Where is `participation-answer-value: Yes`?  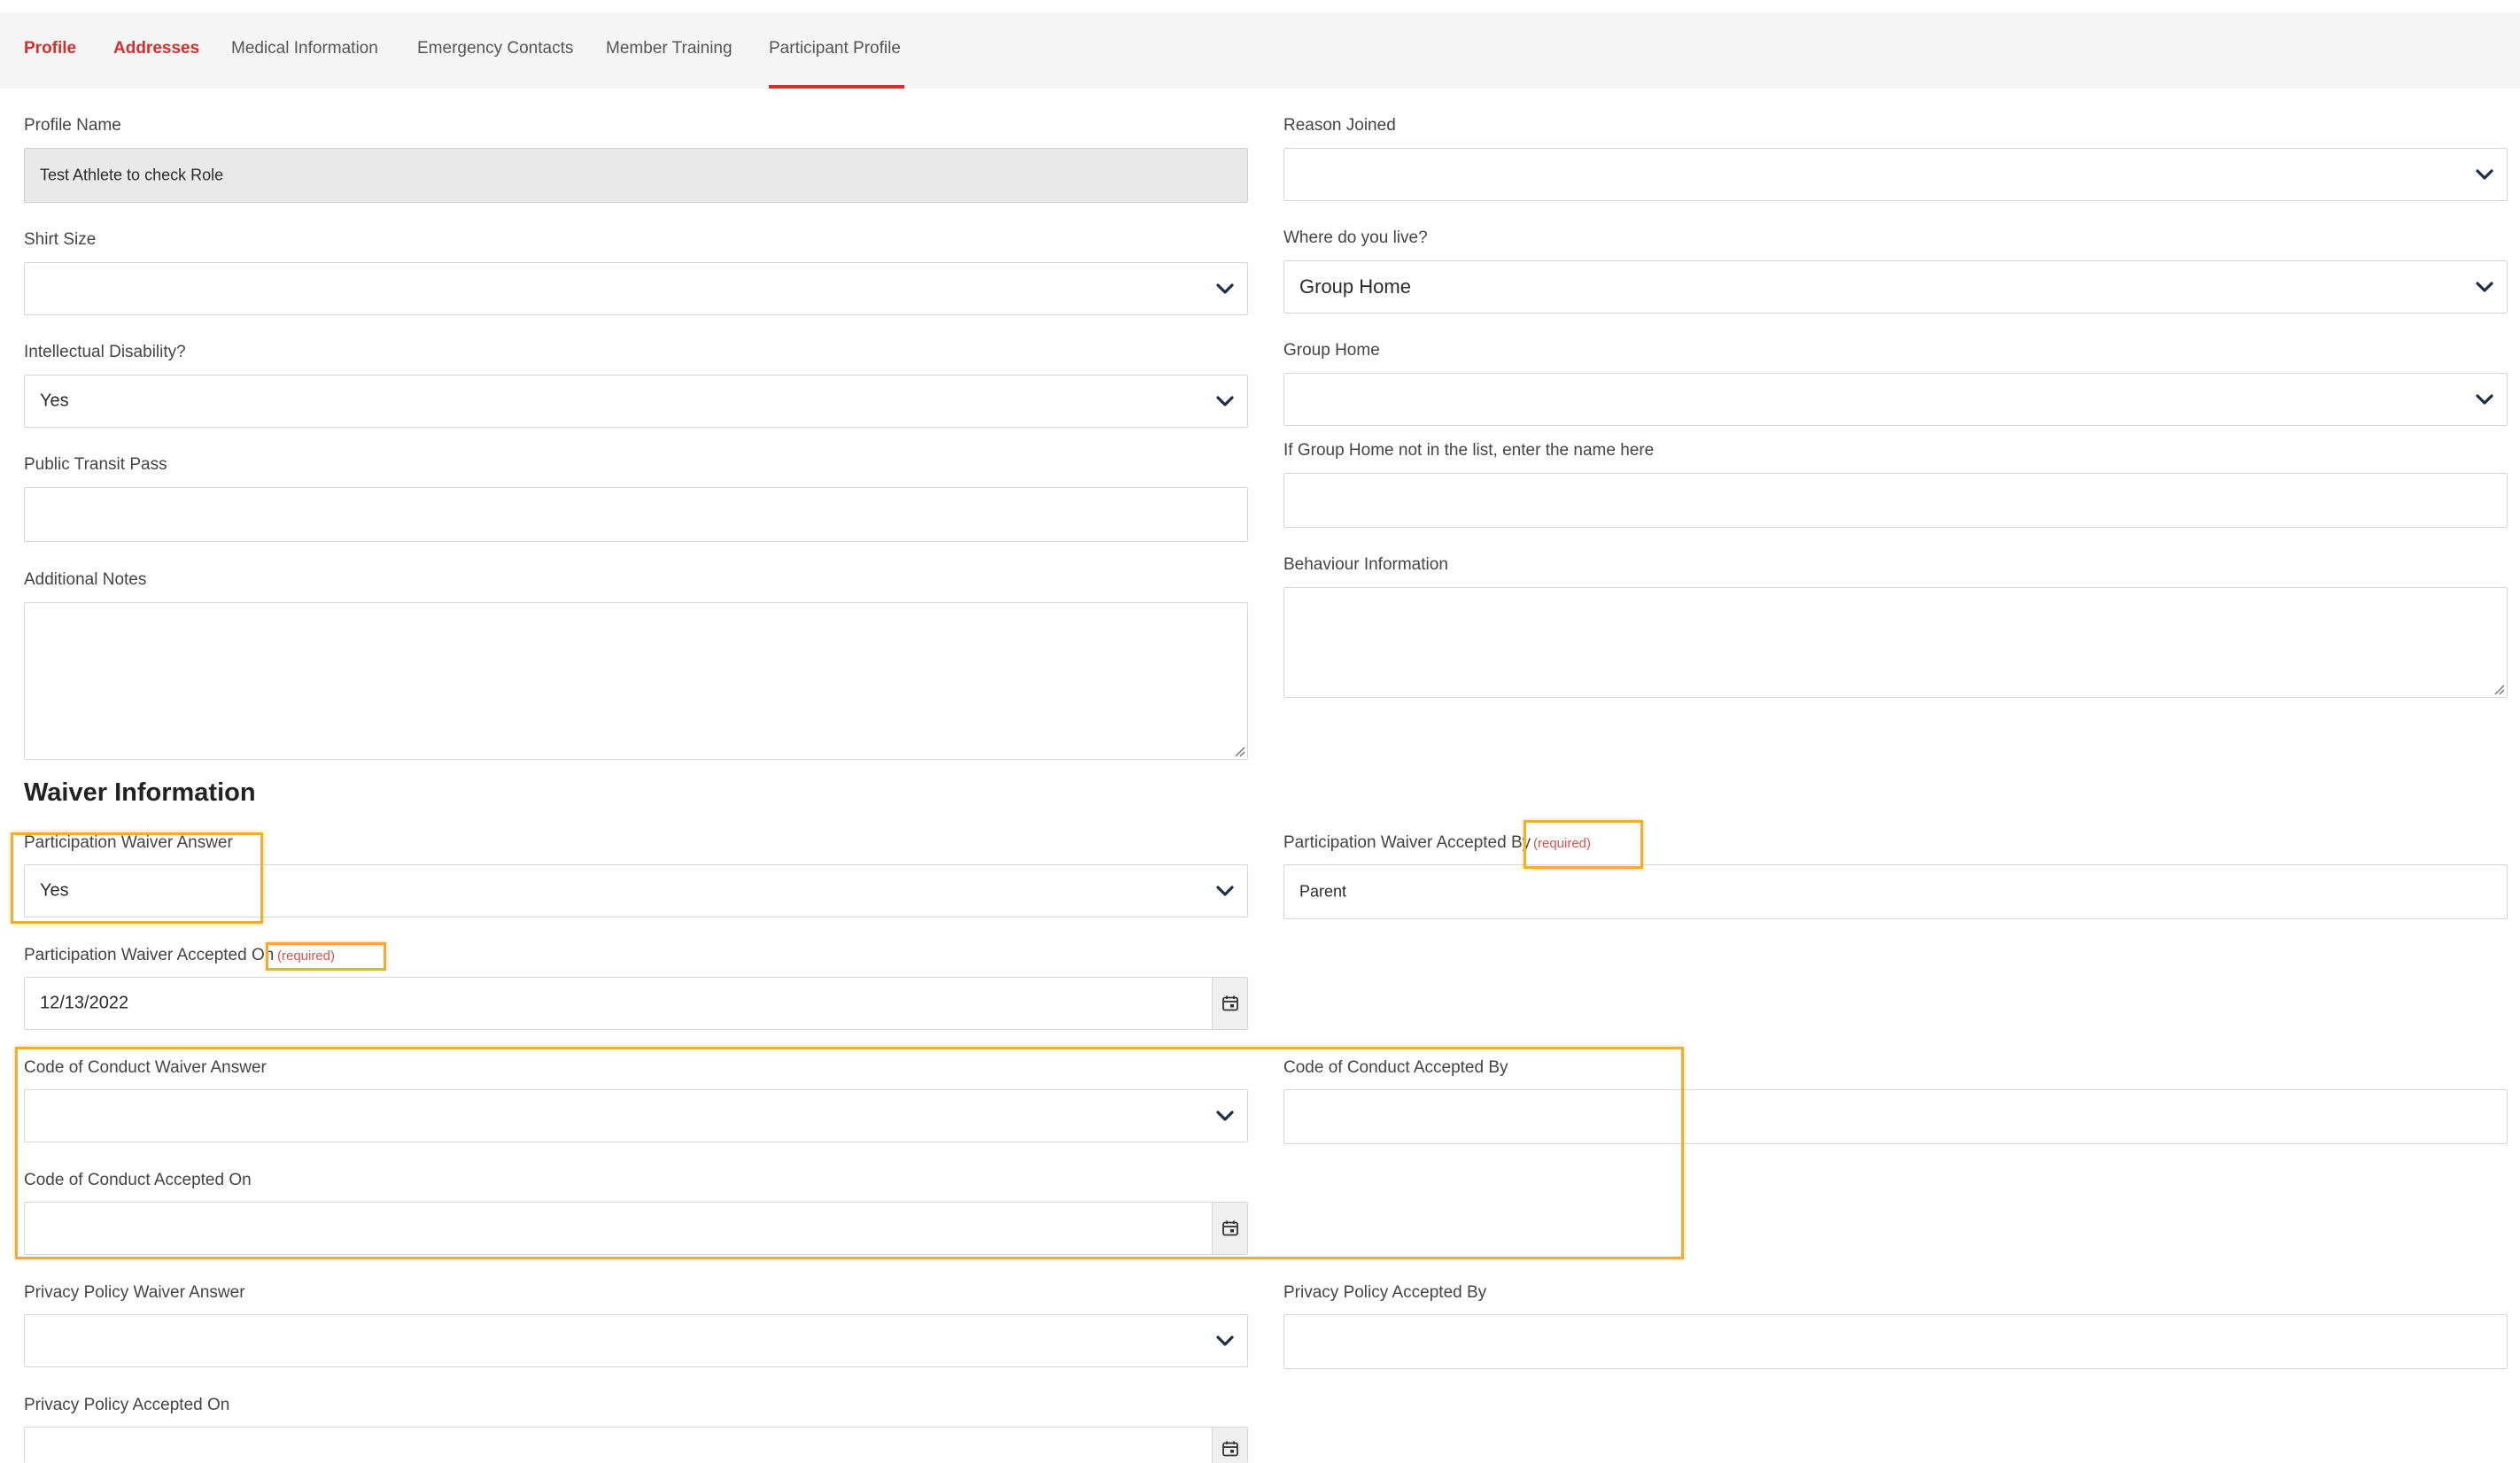 participation-answer-value: Yes is located at coordinates (54, 890).